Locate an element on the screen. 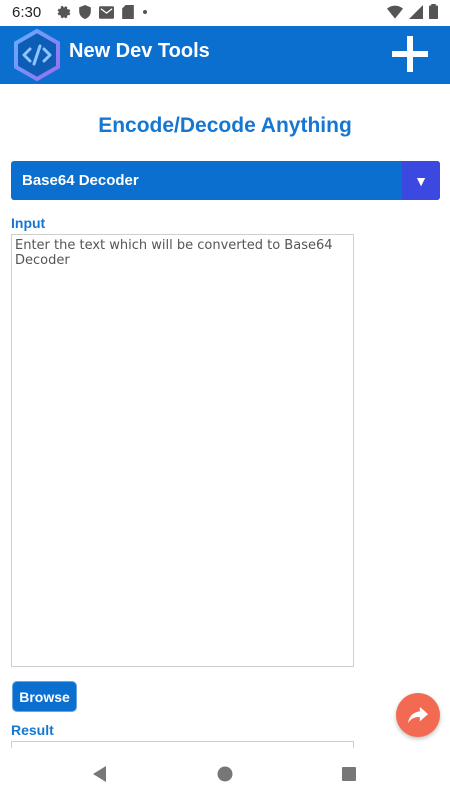  home-icon is located at coordinates (225, 774).